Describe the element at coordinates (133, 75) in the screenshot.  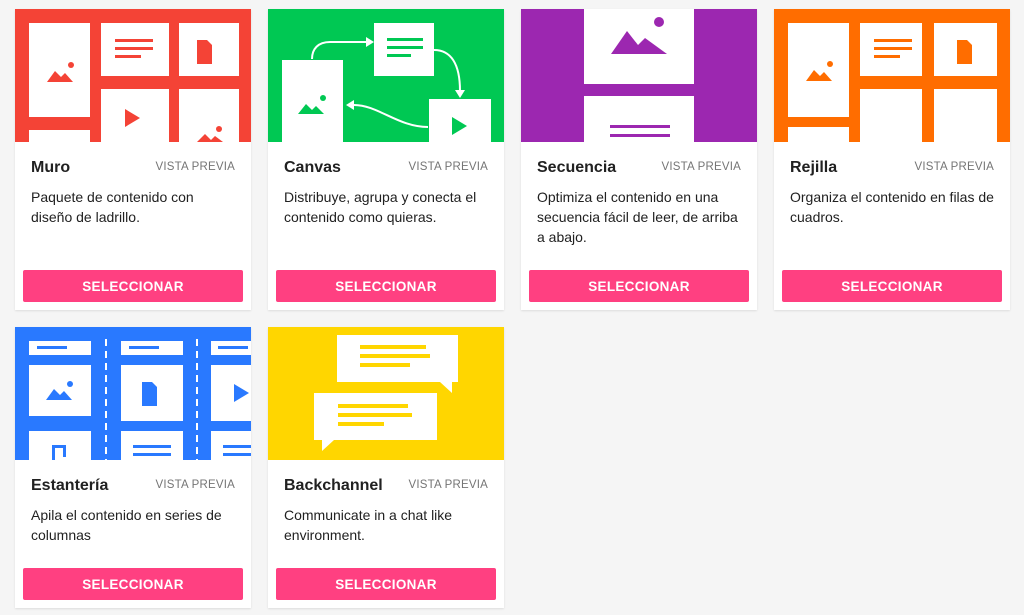
I see `wall-thumbnail` at that location.